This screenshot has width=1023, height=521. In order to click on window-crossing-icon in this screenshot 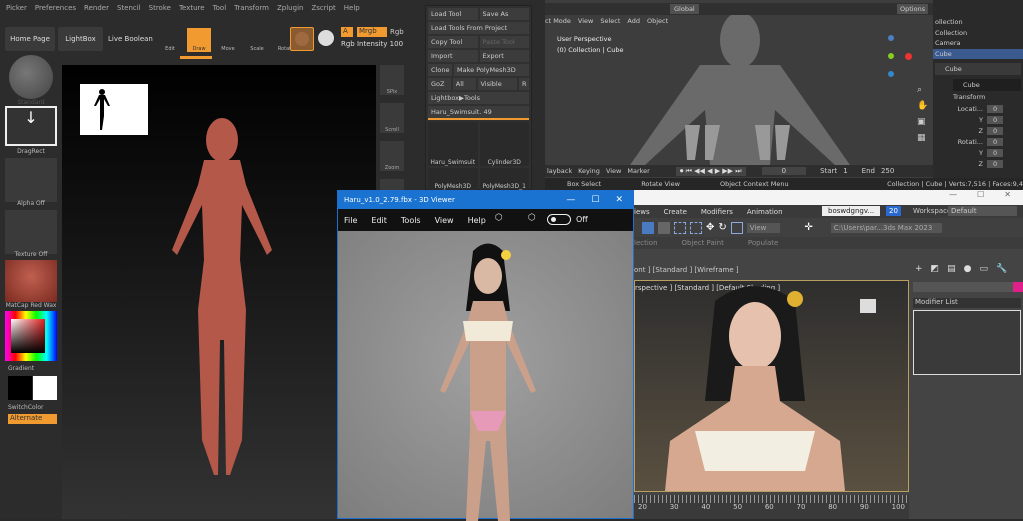, I will do `click(696, 227)`.